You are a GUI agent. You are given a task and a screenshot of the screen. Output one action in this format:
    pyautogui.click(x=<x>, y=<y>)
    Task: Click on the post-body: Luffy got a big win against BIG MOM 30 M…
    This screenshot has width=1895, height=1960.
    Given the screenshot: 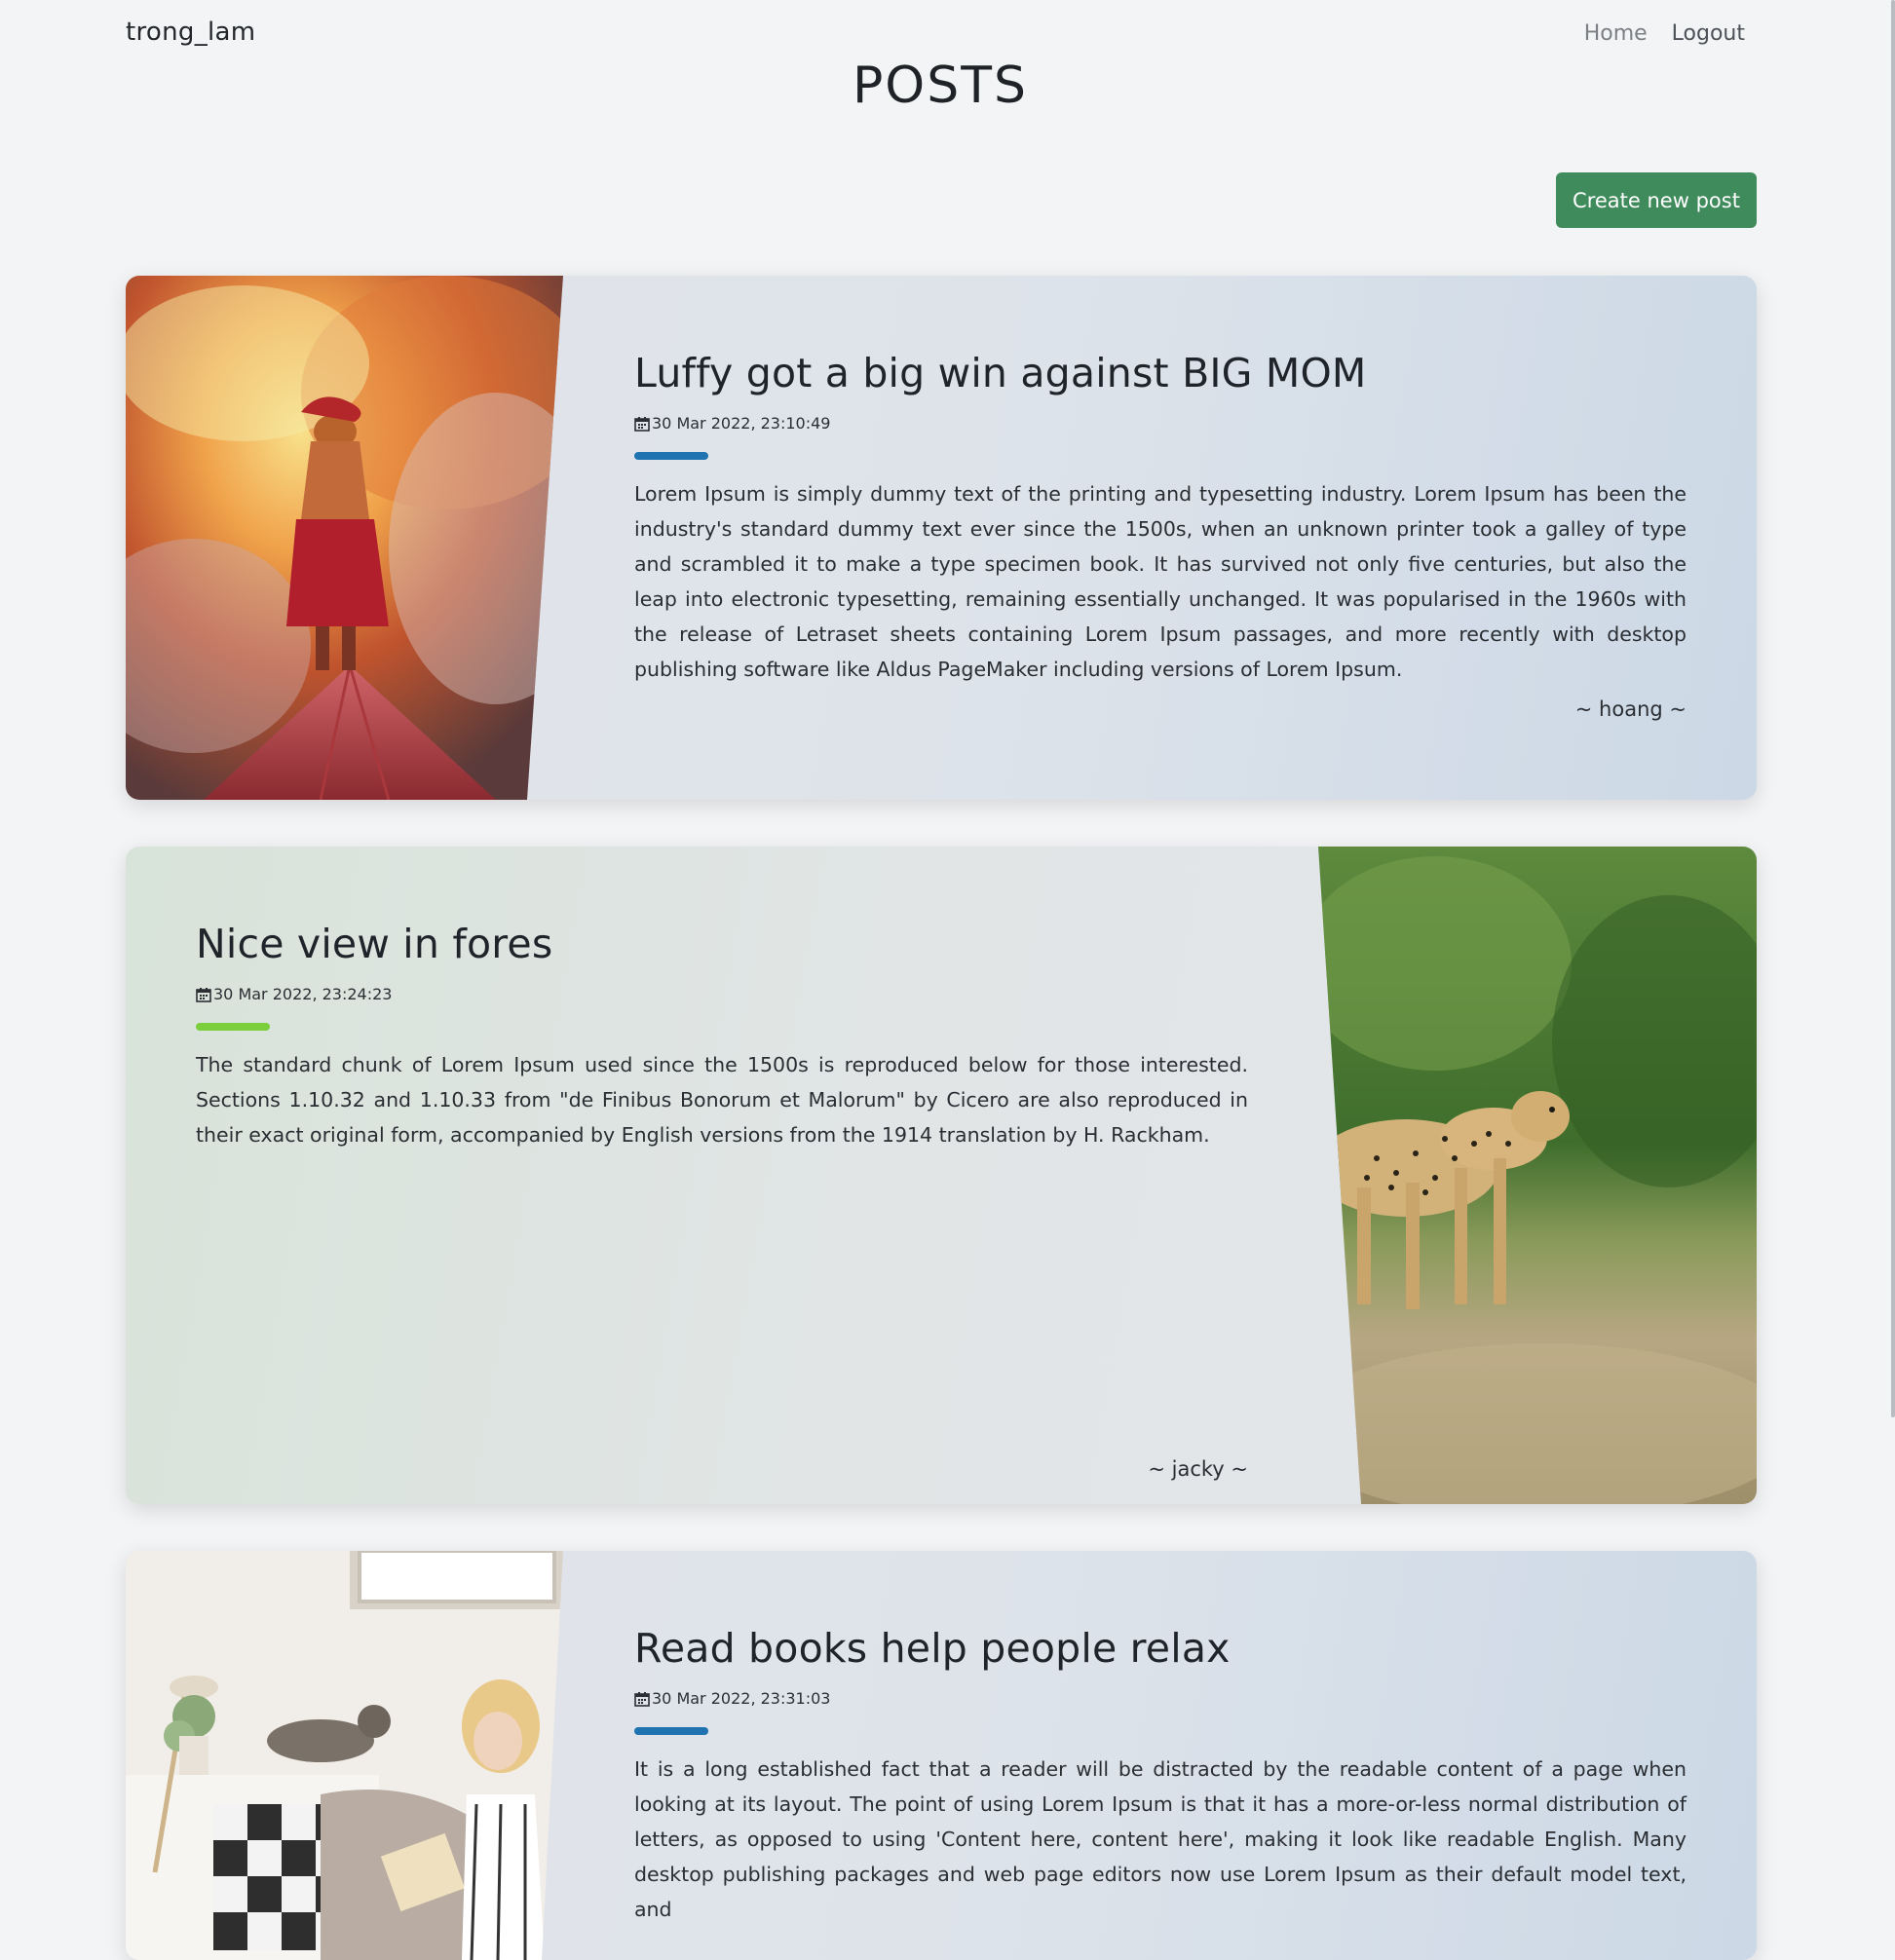 What is the action you would take?
    pyautogui.click(x=1160, y=555)
    